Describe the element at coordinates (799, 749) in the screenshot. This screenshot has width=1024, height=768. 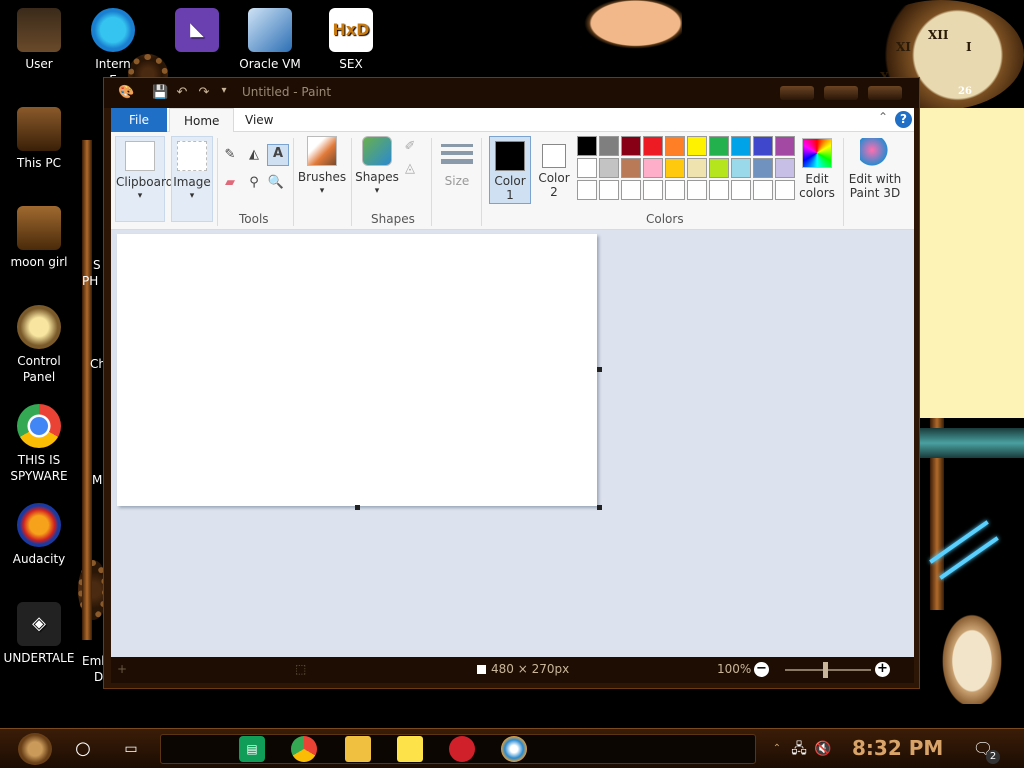
I see `network-icon: 🖧` at that location.